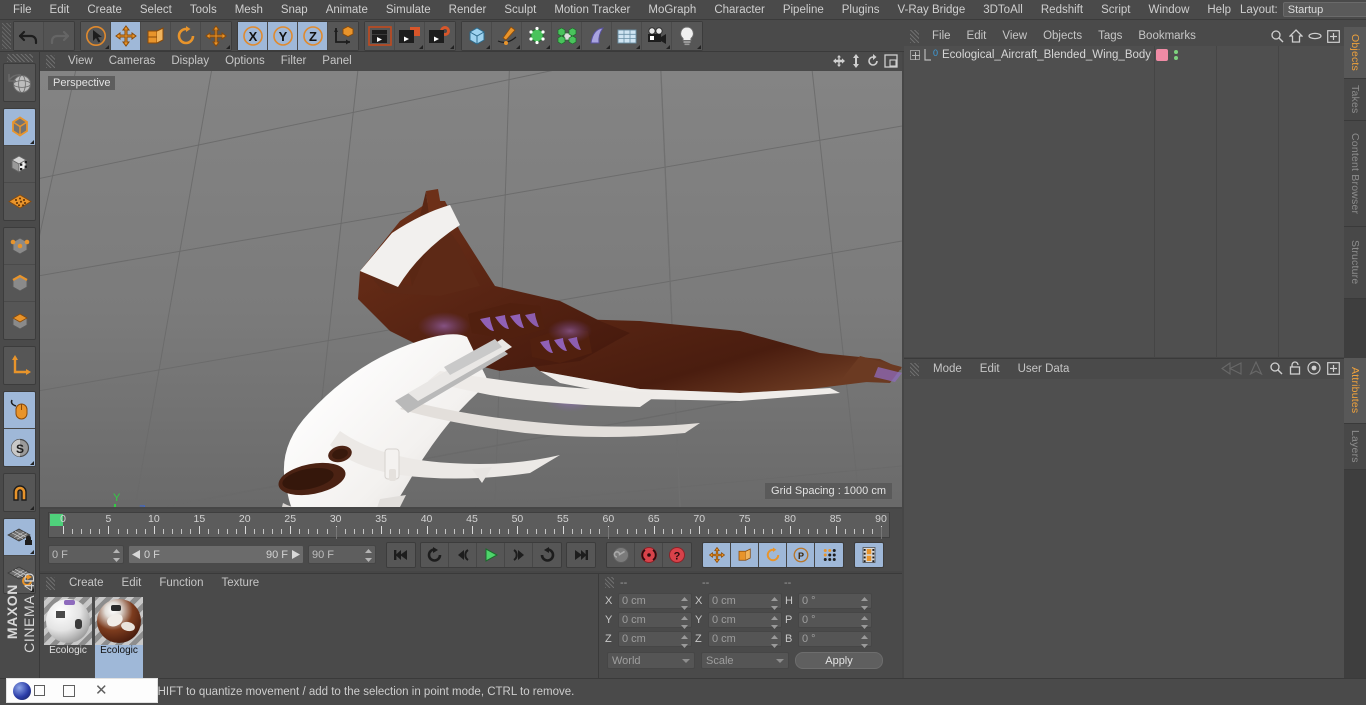  I want to click on timeline-toggle-button, so click(869, 554).